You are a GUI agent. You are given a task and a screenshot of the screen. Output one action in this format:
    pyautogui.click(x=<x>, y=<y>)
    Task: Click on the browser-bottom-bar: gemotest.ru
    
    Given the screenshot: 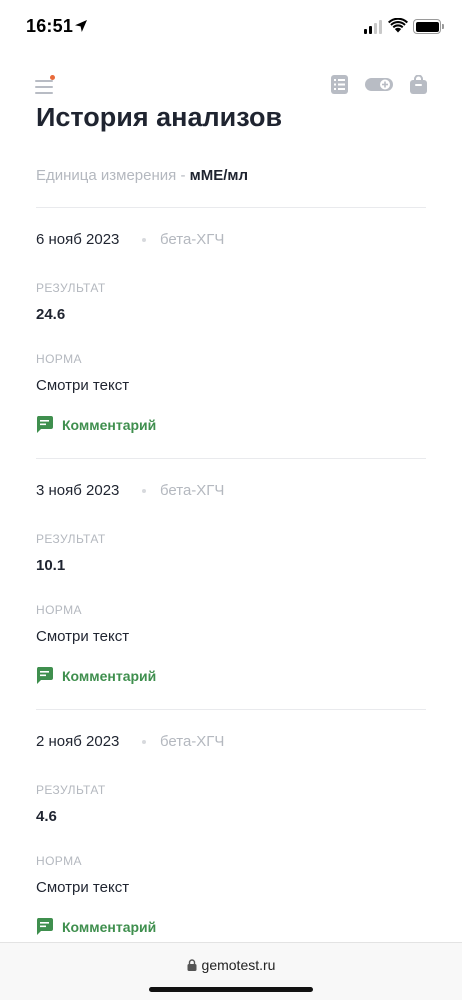 What is the action you would take?
    pyautogui.click(x=231, y=971)
    